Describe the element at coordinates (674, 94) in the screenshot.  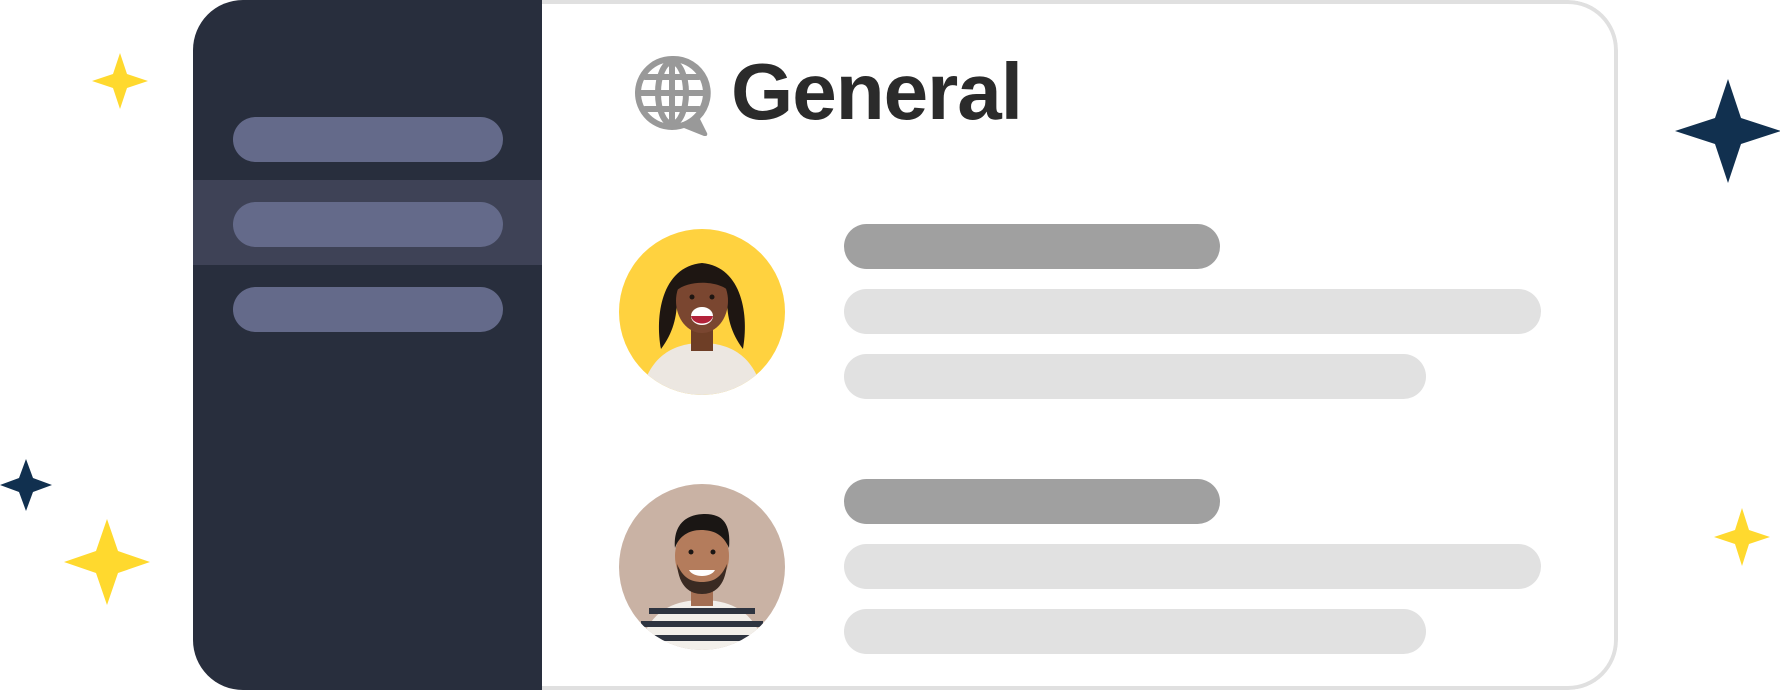
I see `globe-chat-icon` at that location.